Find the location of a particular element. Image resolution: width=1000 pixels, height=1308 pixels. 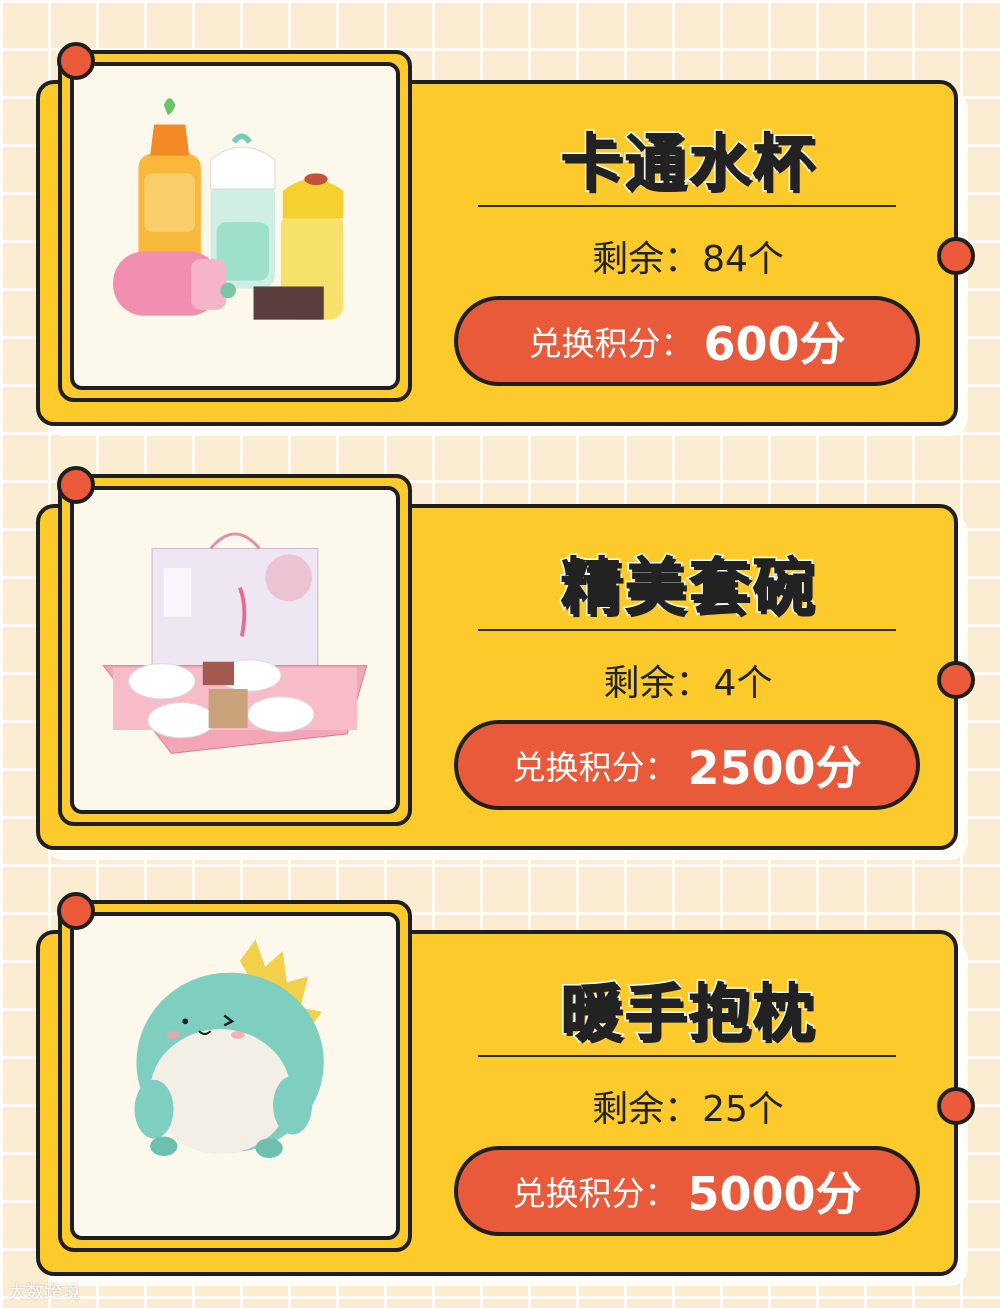

product-image-bowl-set is located at coordinates (235, 650).